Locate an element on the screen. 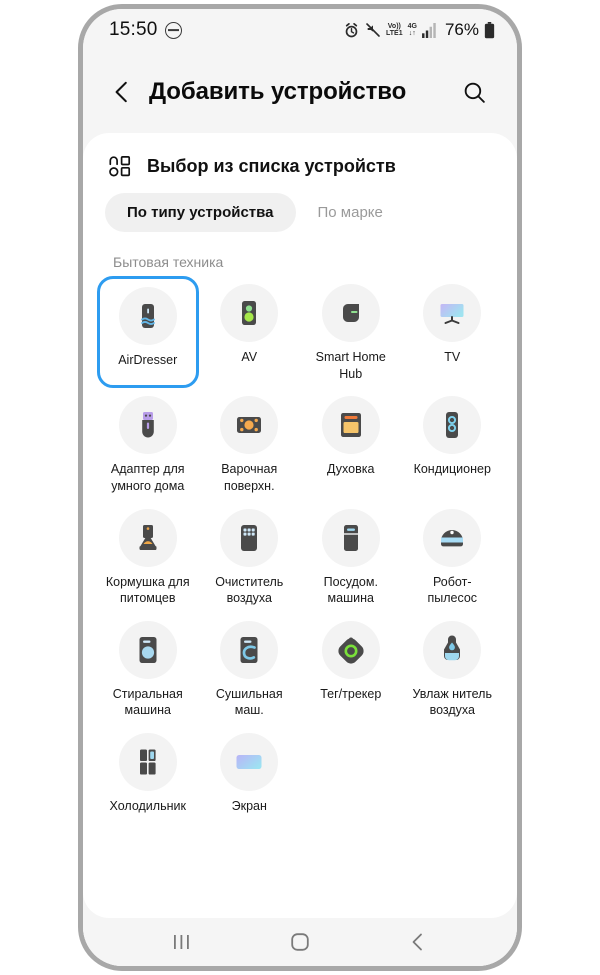 The image size is (600, 975). device-label: AV is located at coordinates (249, 357).